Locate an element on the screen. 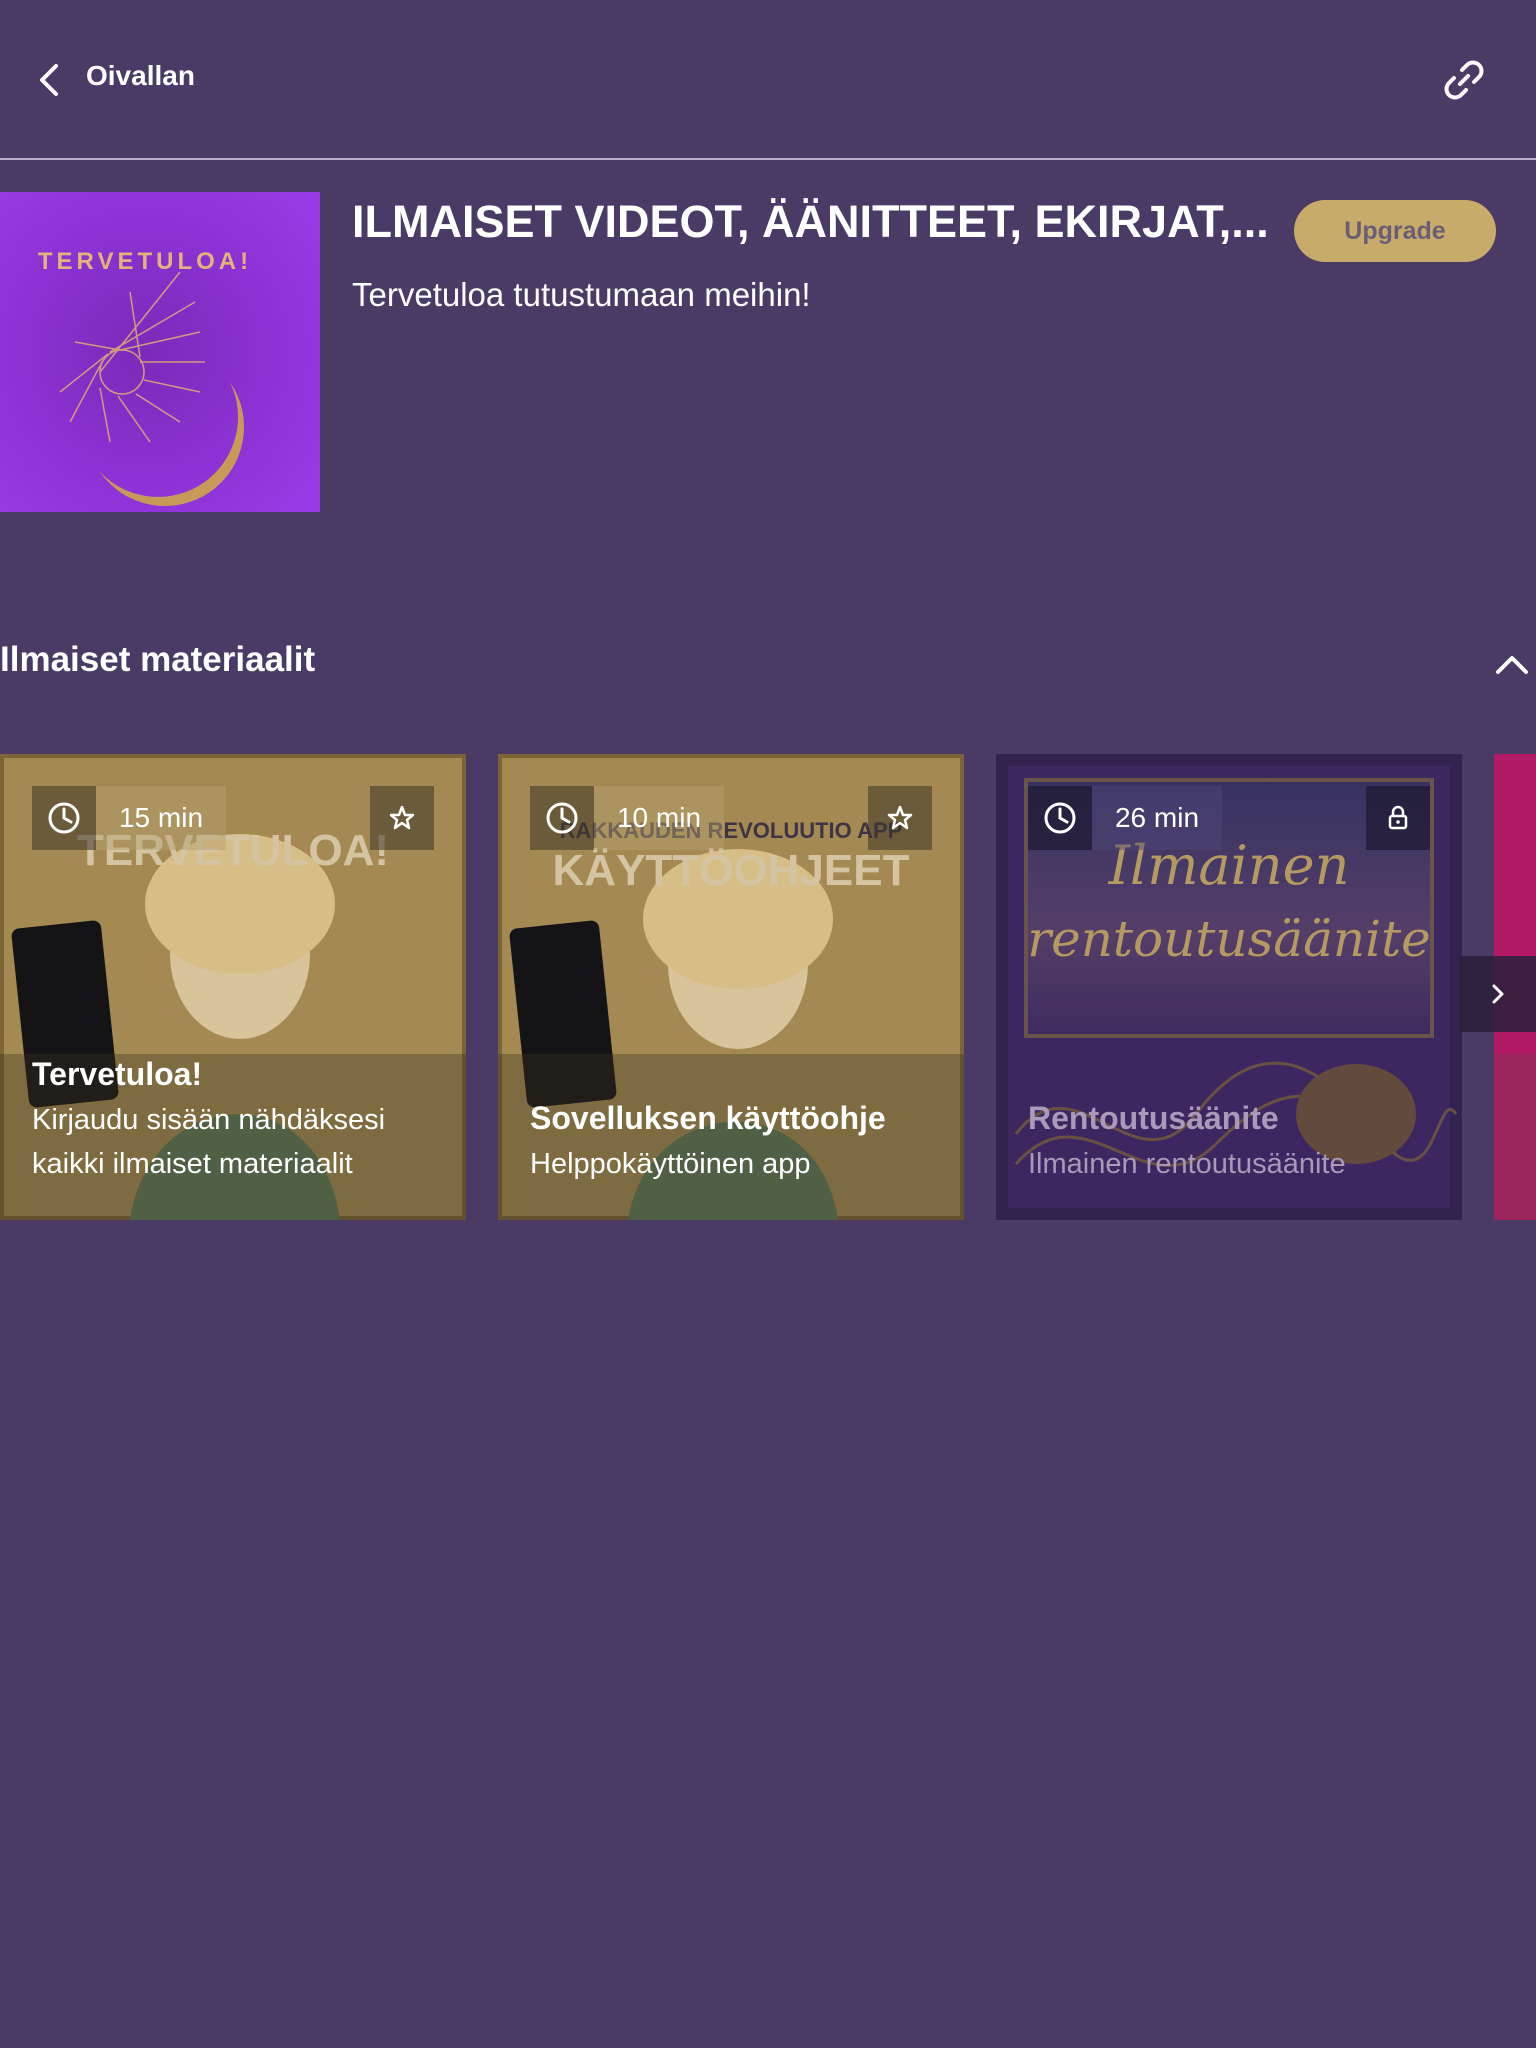  card-title: Tervetuloa! is located at coordinates (117, 1074).